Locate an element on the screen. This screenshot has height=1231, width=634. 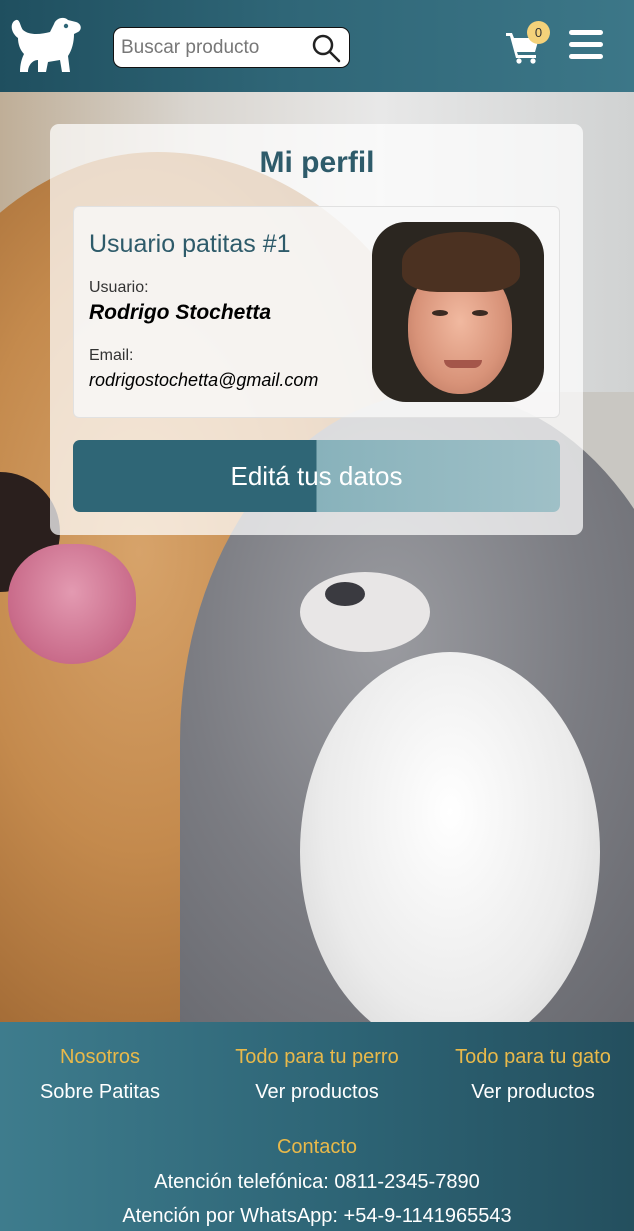
footer-column-perro: Todo para tu perro Ver productos is located at coordinates (317, 1075).